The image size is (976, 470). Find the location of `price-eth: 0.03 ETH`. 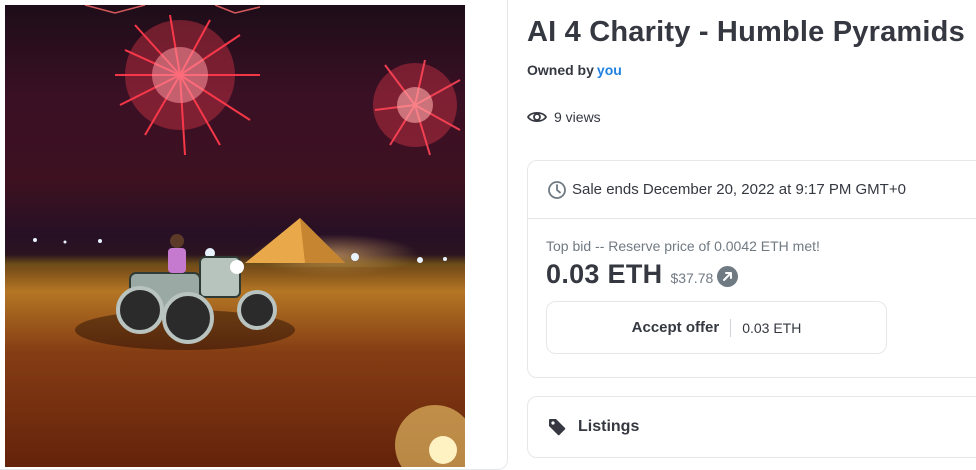

price-eth: 0.03 ETH is located at coordinates (604, 274).